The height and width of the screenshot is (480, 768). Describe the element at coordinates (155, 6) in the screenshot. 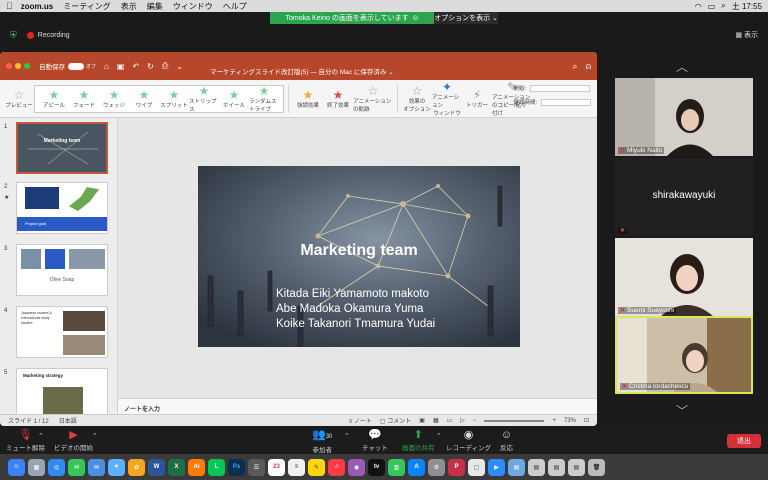

I see `menu-edit: 編集` at that location.